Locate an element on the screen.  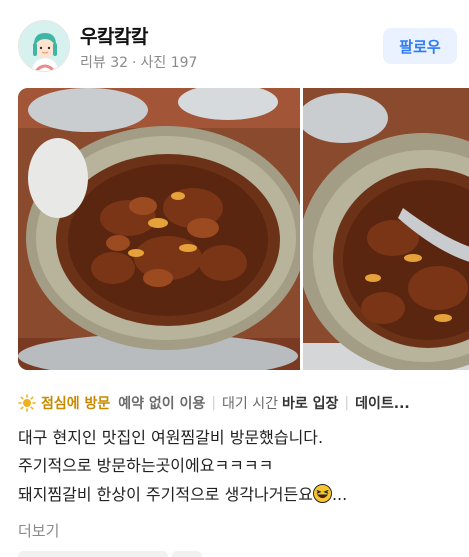
photo-count: 사진 197 is located at coordinates (169, 63).